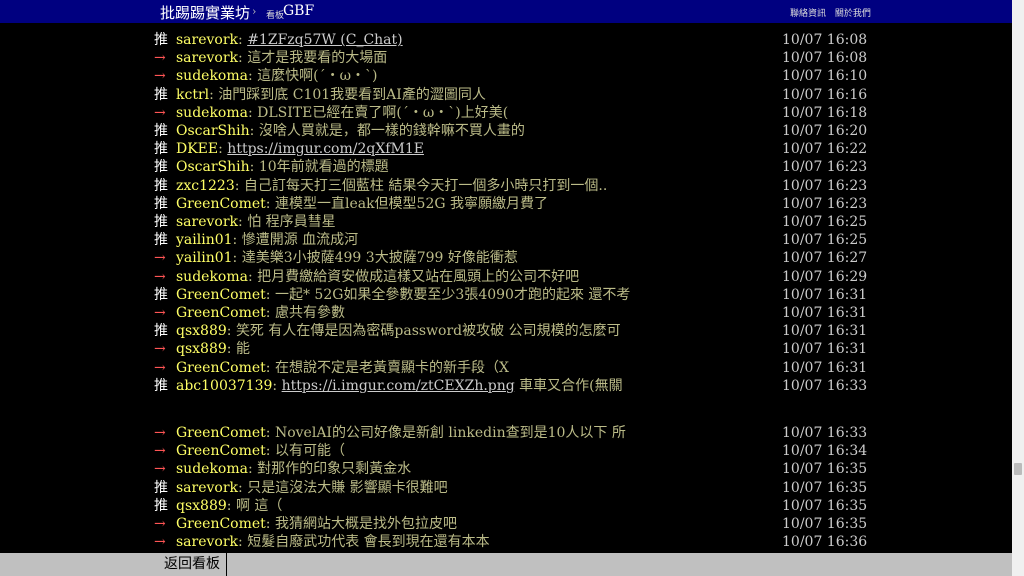 The height and width of the screenshot is (576, 1024). Describe the element at coordinates (510, 167) in the screenshot. I see `push-row: 推 OscarShih: 10年前就看過的標題 10/07 16:23` at that location.